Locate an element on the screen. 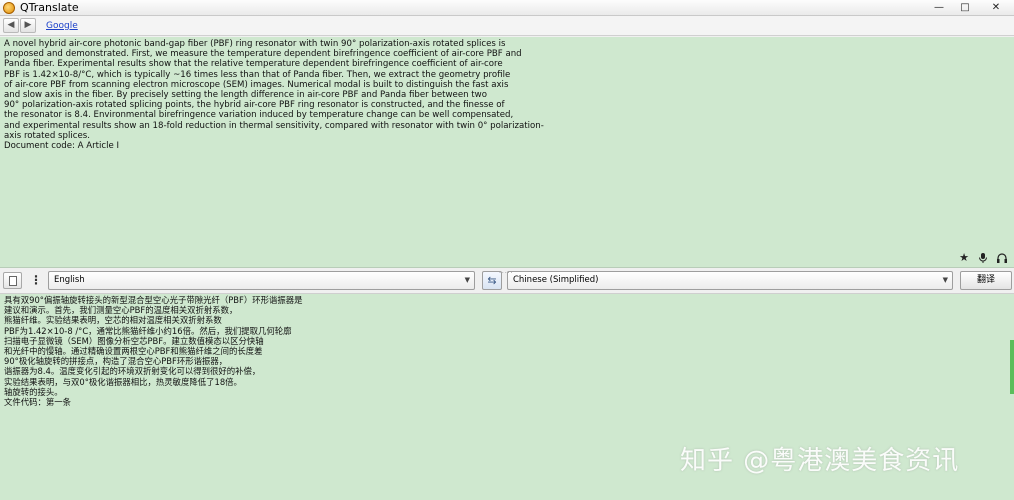  scrollbar-thumb is located at coordinates (1012, 367).